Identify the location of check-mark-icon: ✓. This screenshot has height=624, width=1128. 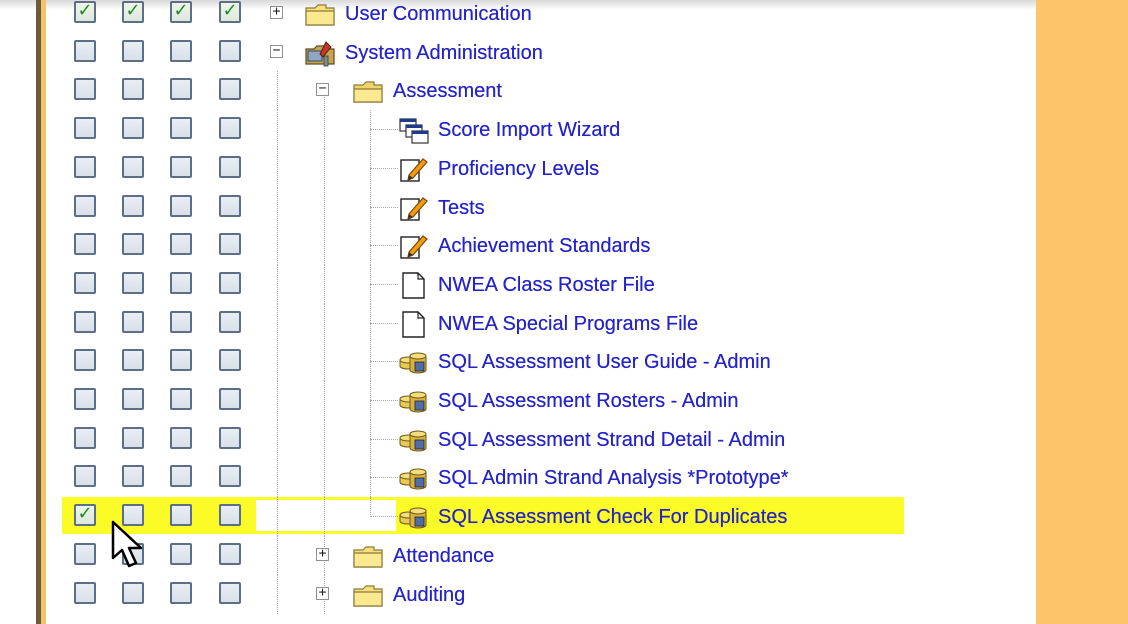
(230, 10).